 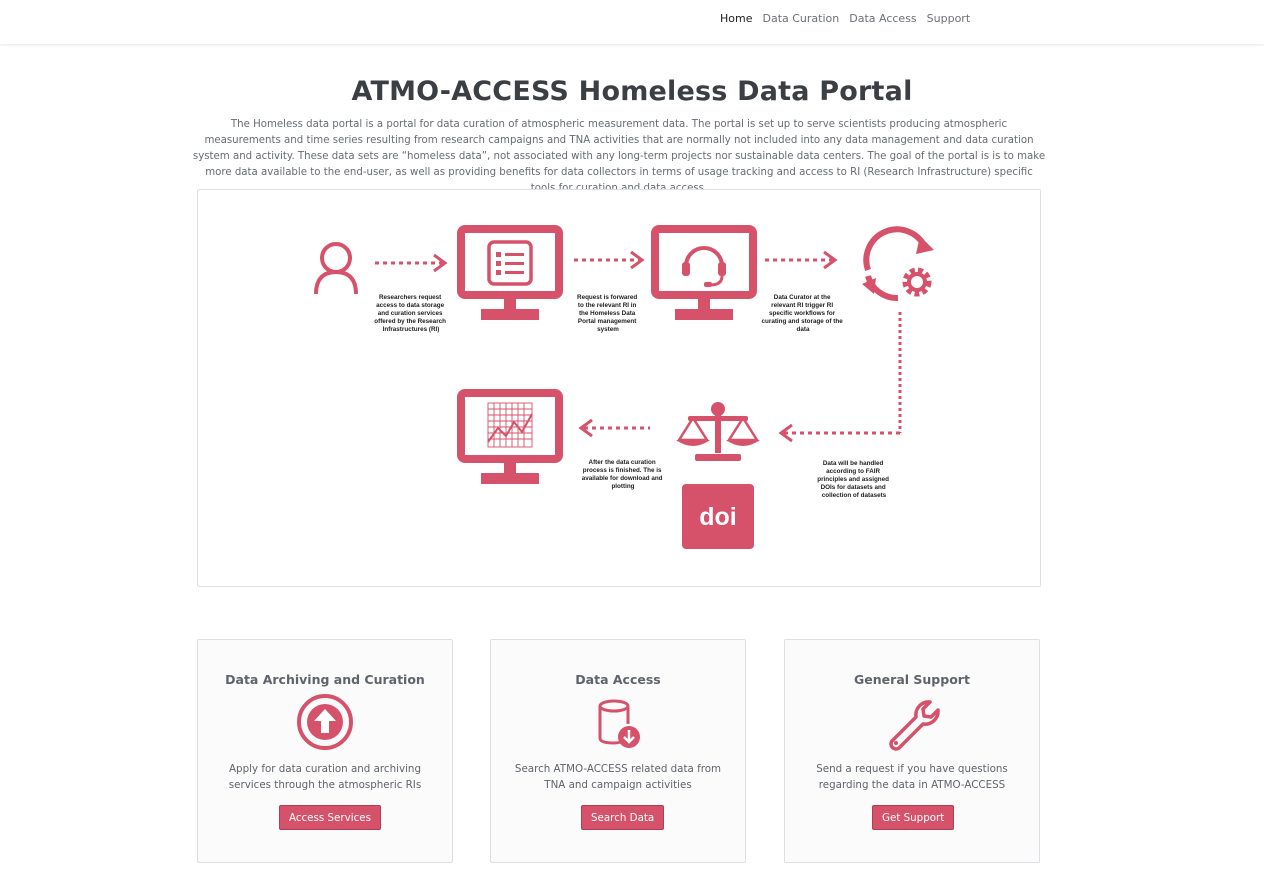 I want to click on upload-circle-icon, so click(x=325, y=722).